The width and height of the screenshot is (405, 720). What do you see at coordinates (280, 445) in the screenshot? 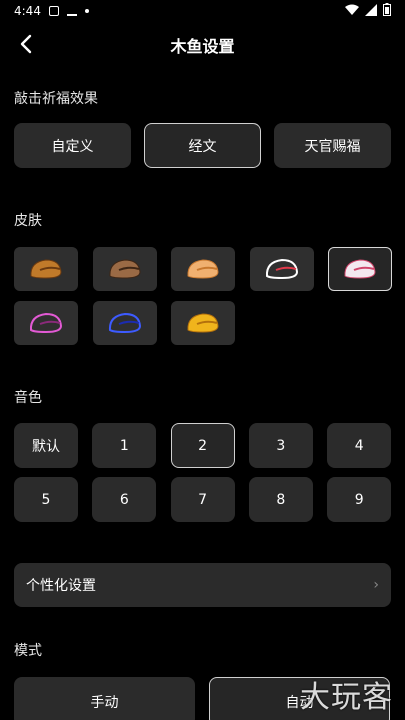
I see `sound-option-button: 3` at bounding box center [280, 445].